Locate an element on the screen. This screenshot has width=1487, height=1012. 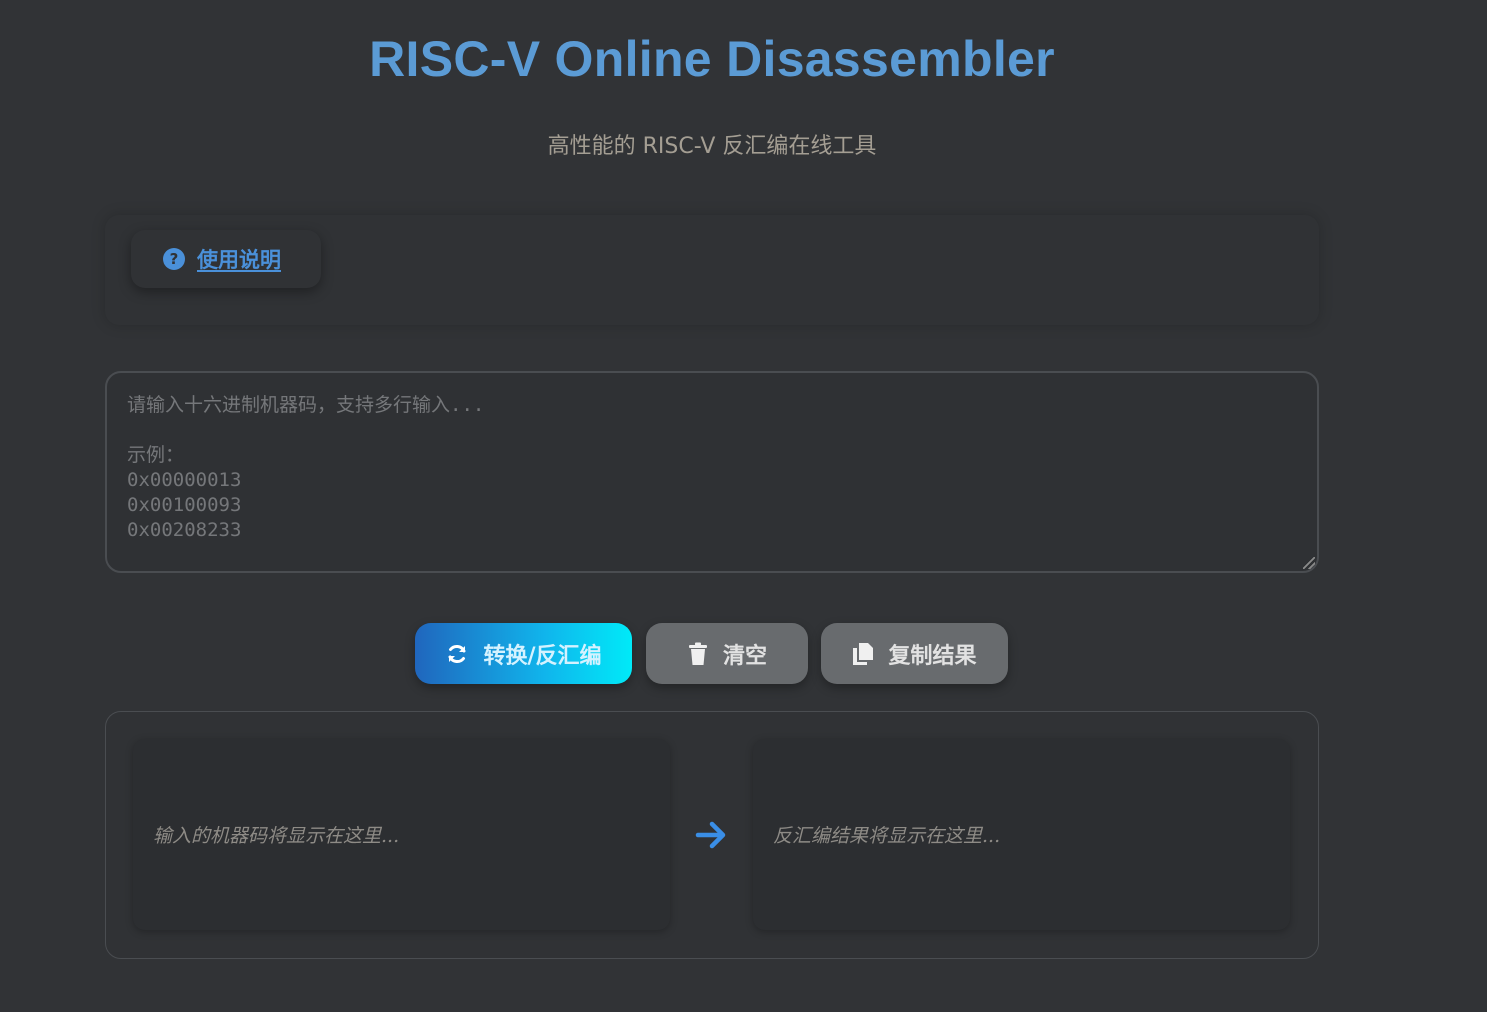
resize-handle-icon is located at coordinates (1309, 563).